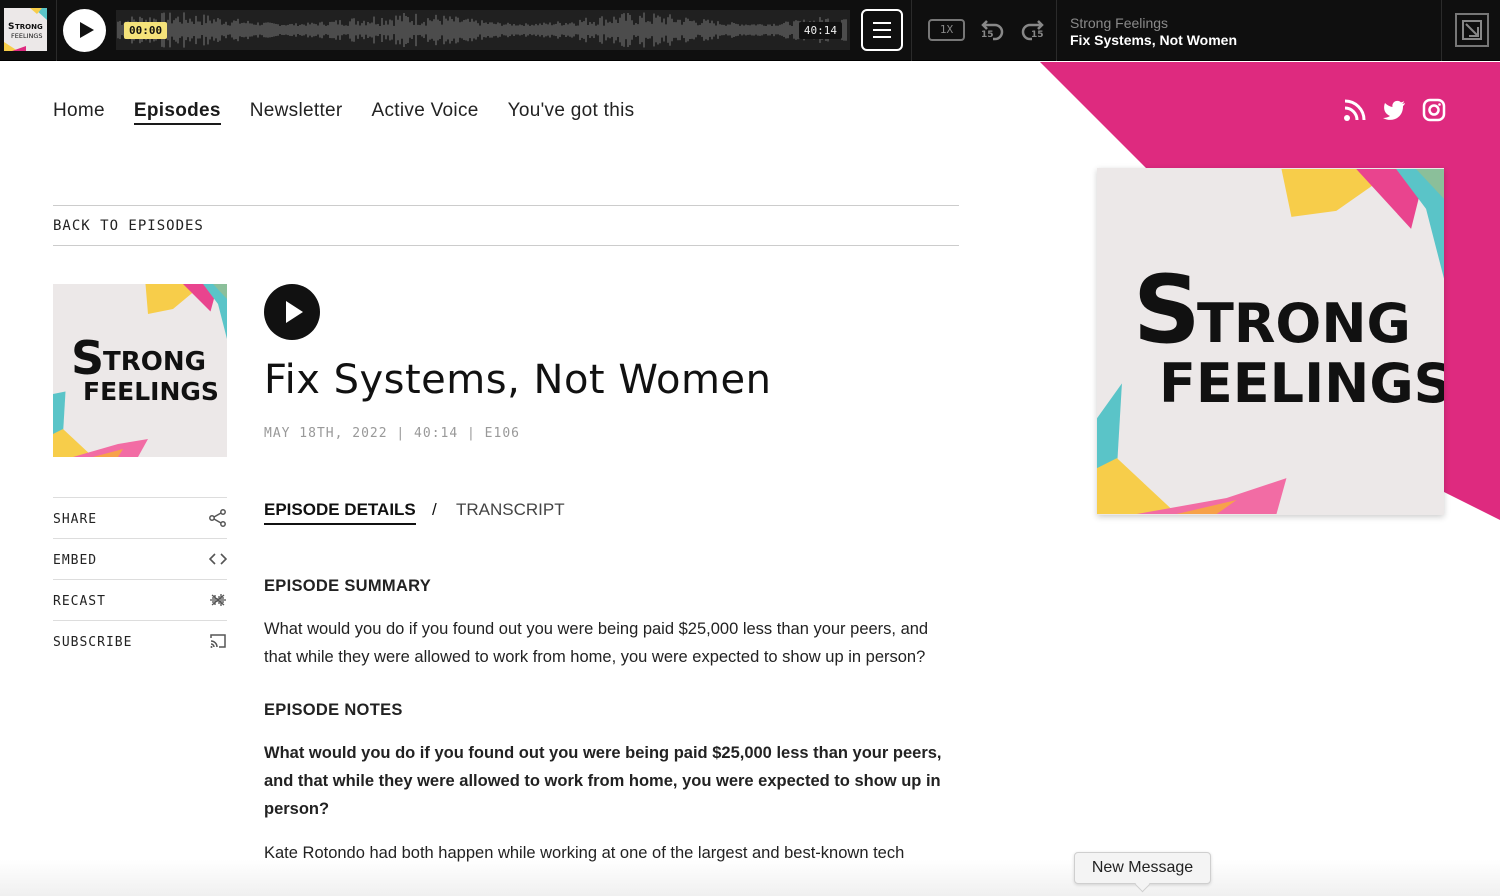 This screenshot has height=896, width=1500. Describe the element at coordinates (75, 519) in the screenshot. I see `share-label: SHARE` at that location.